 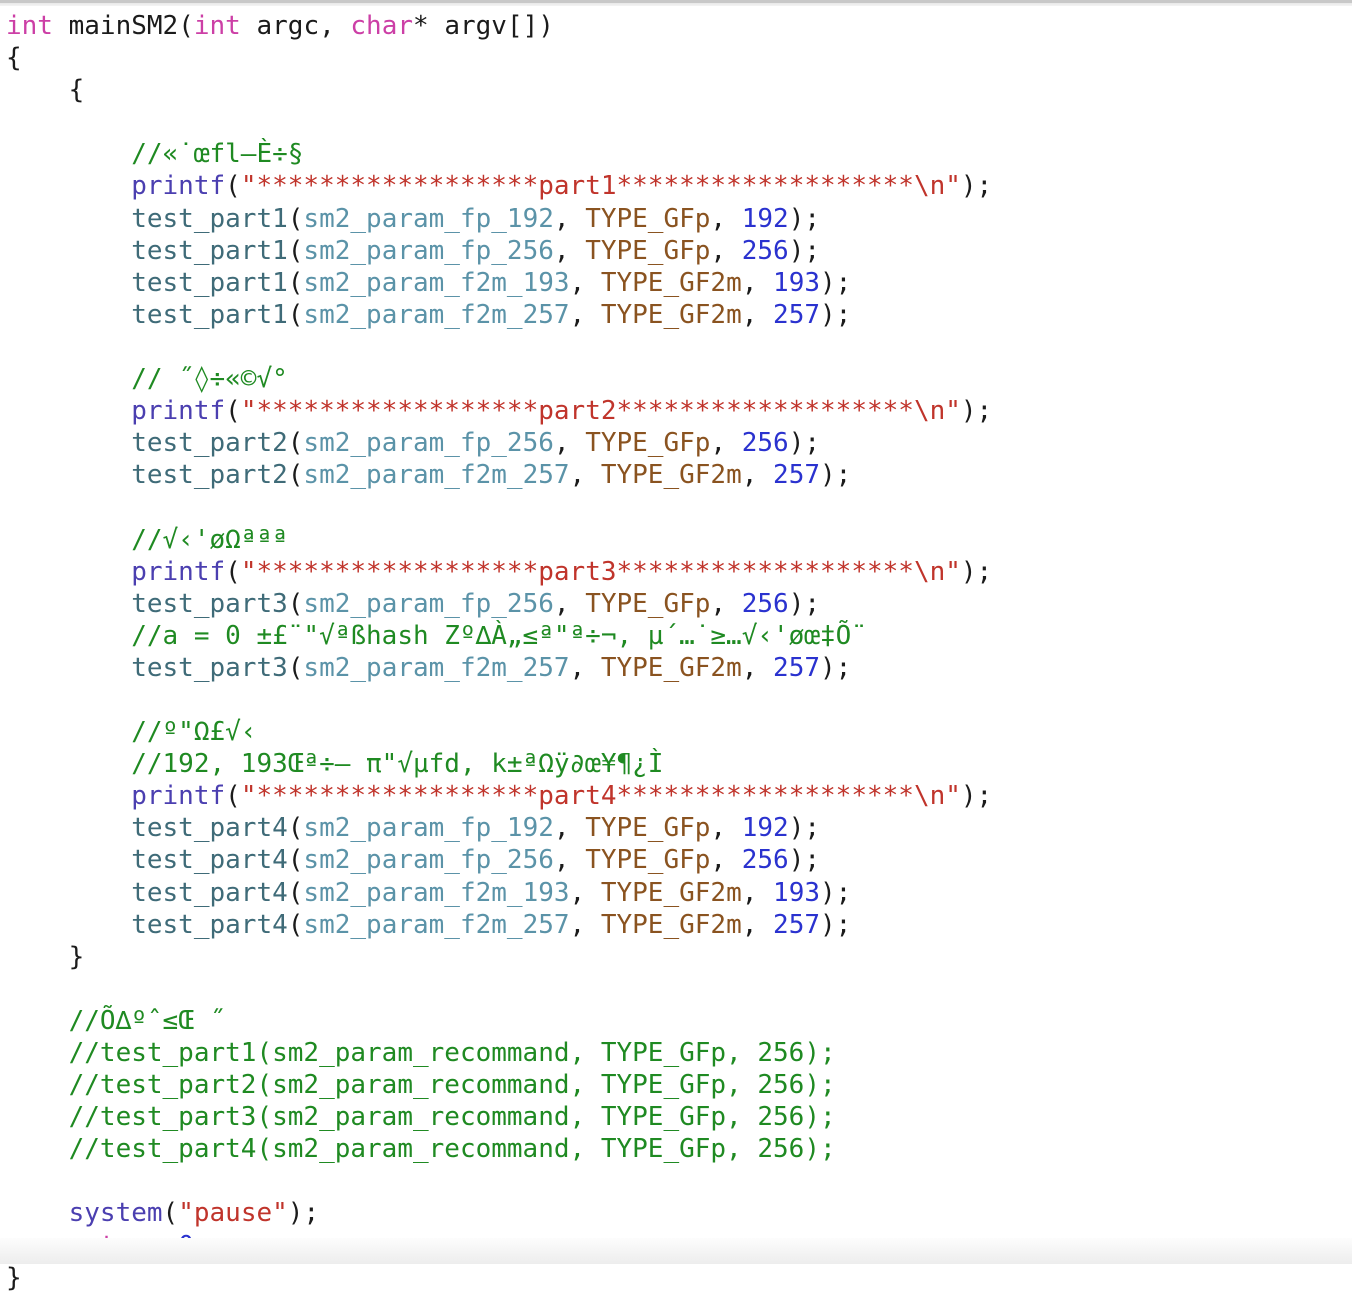 What do you see at coordinates (45, 956) in the screenshot?
I see `brace-close-inner: }` at bounding box center [45, 956].